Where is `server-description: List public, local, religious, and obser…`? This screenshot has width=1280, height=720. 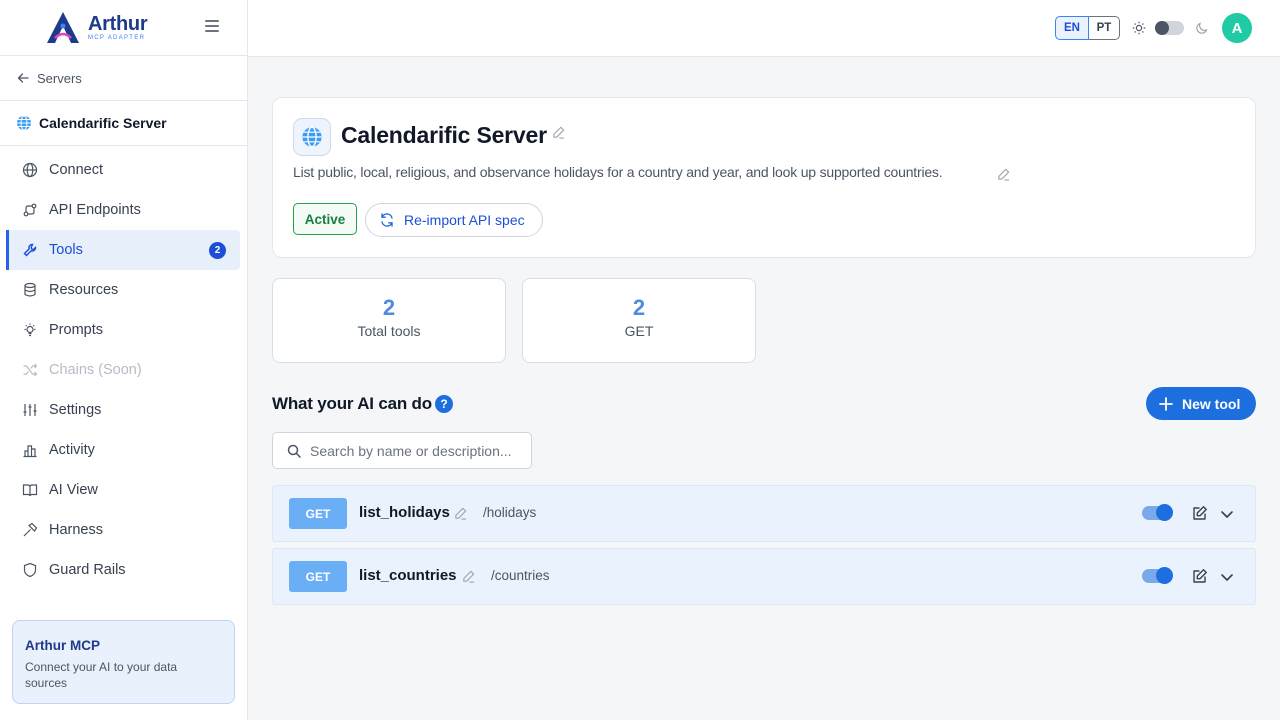
server-description: List public, local, religious, and obser… is located at coordinates (618, 172).